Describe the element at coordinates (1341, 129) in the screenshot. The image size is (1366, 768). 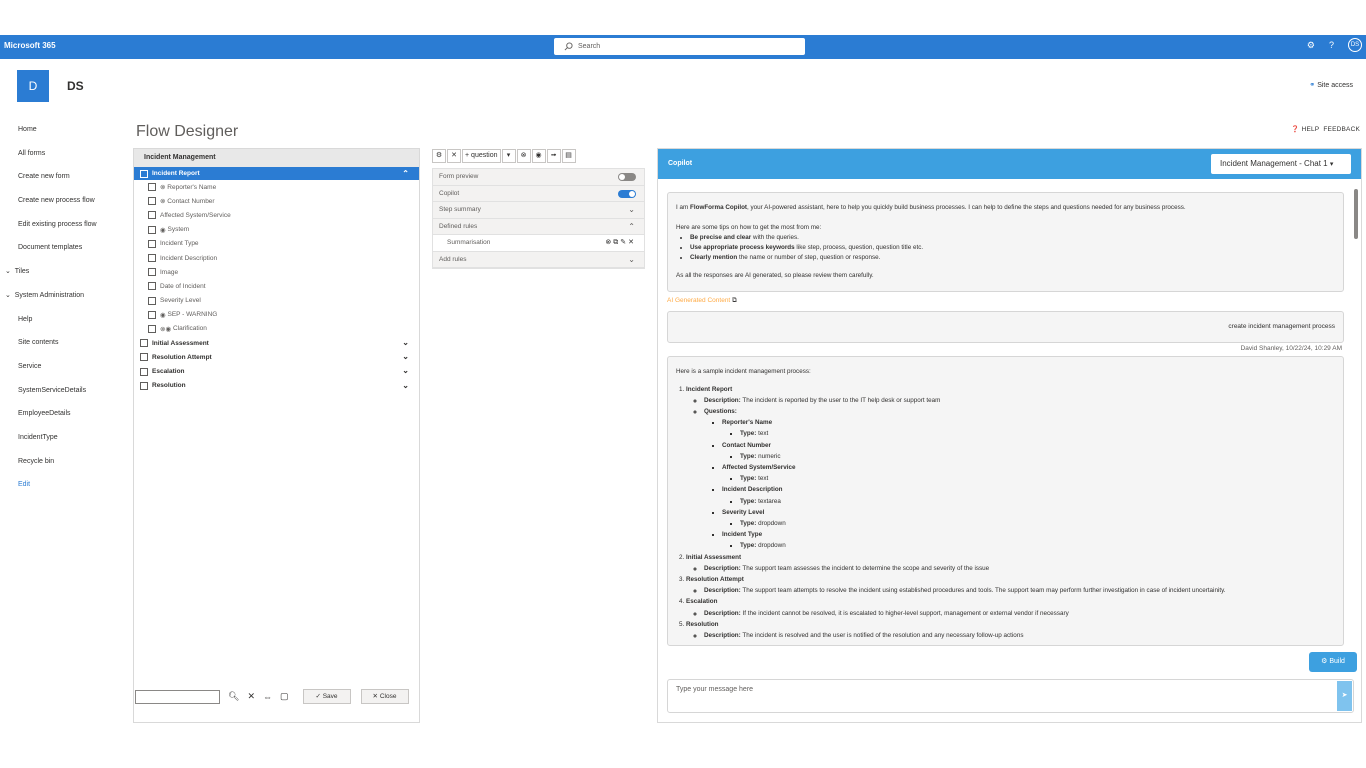
I see `feedback-link: FEEDBACK` at that location.